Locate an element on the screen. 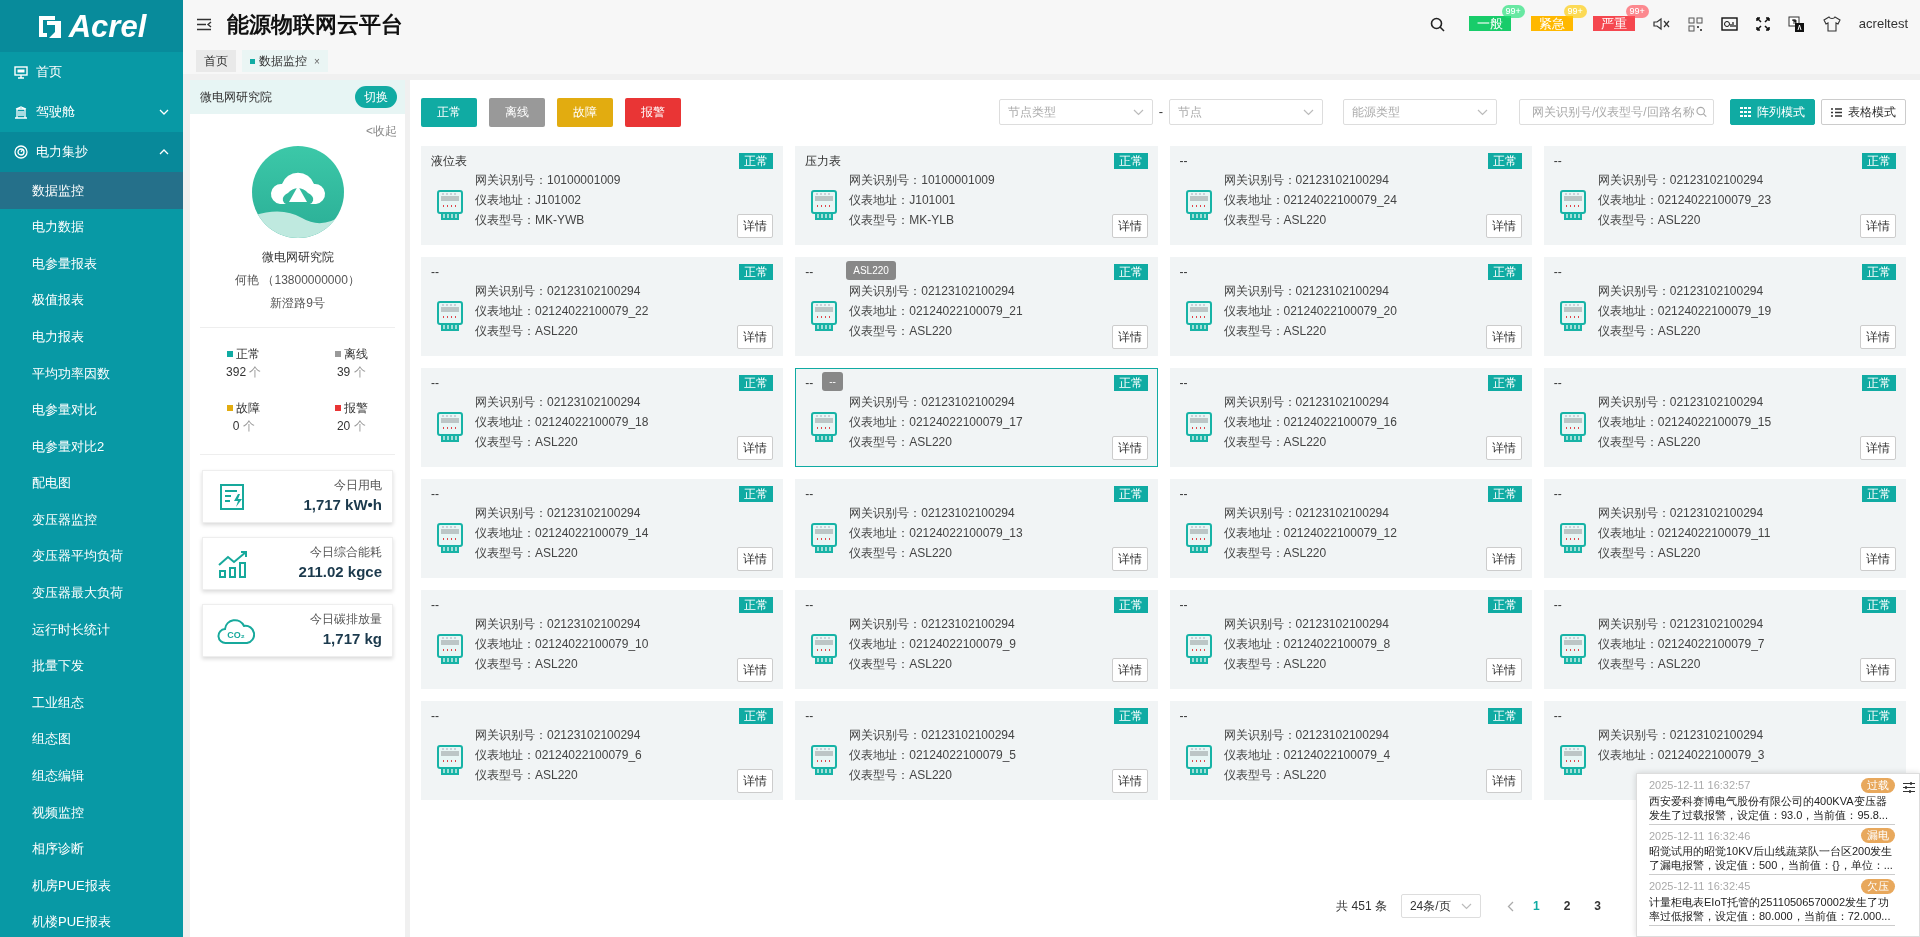  page-number: 3 is located at coordinates (1597, 906).